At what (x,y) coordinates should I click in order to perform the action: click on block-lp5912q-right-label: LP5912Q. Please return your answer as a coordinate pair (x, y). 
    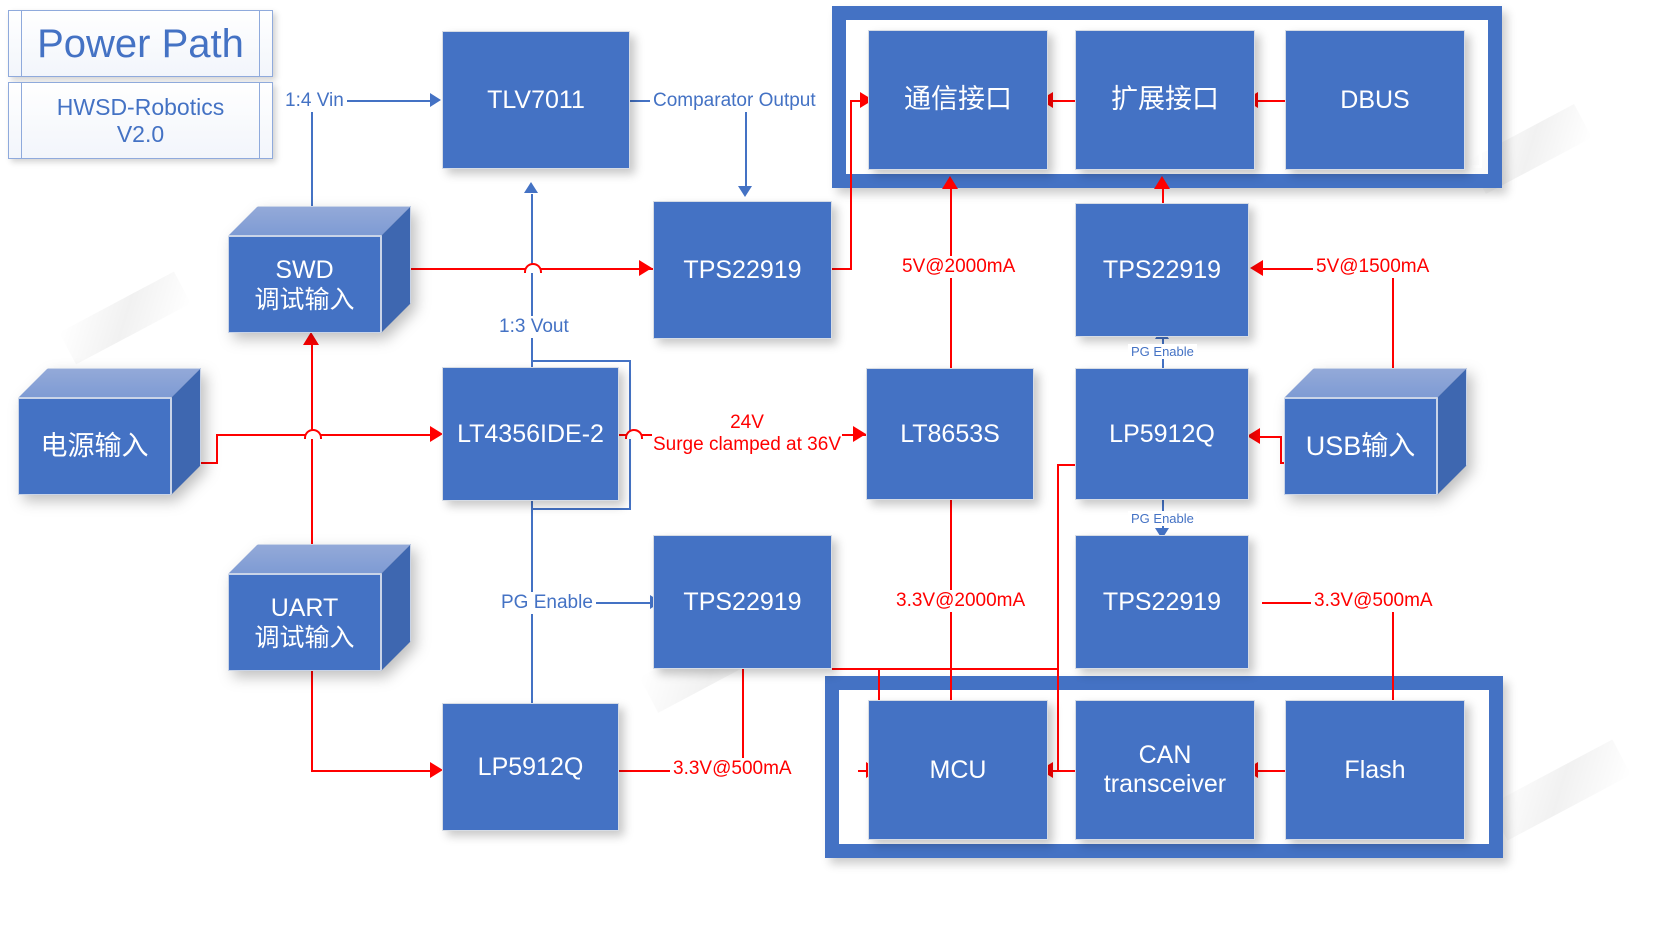
    Looking at the image, I should click on (1162, 433).